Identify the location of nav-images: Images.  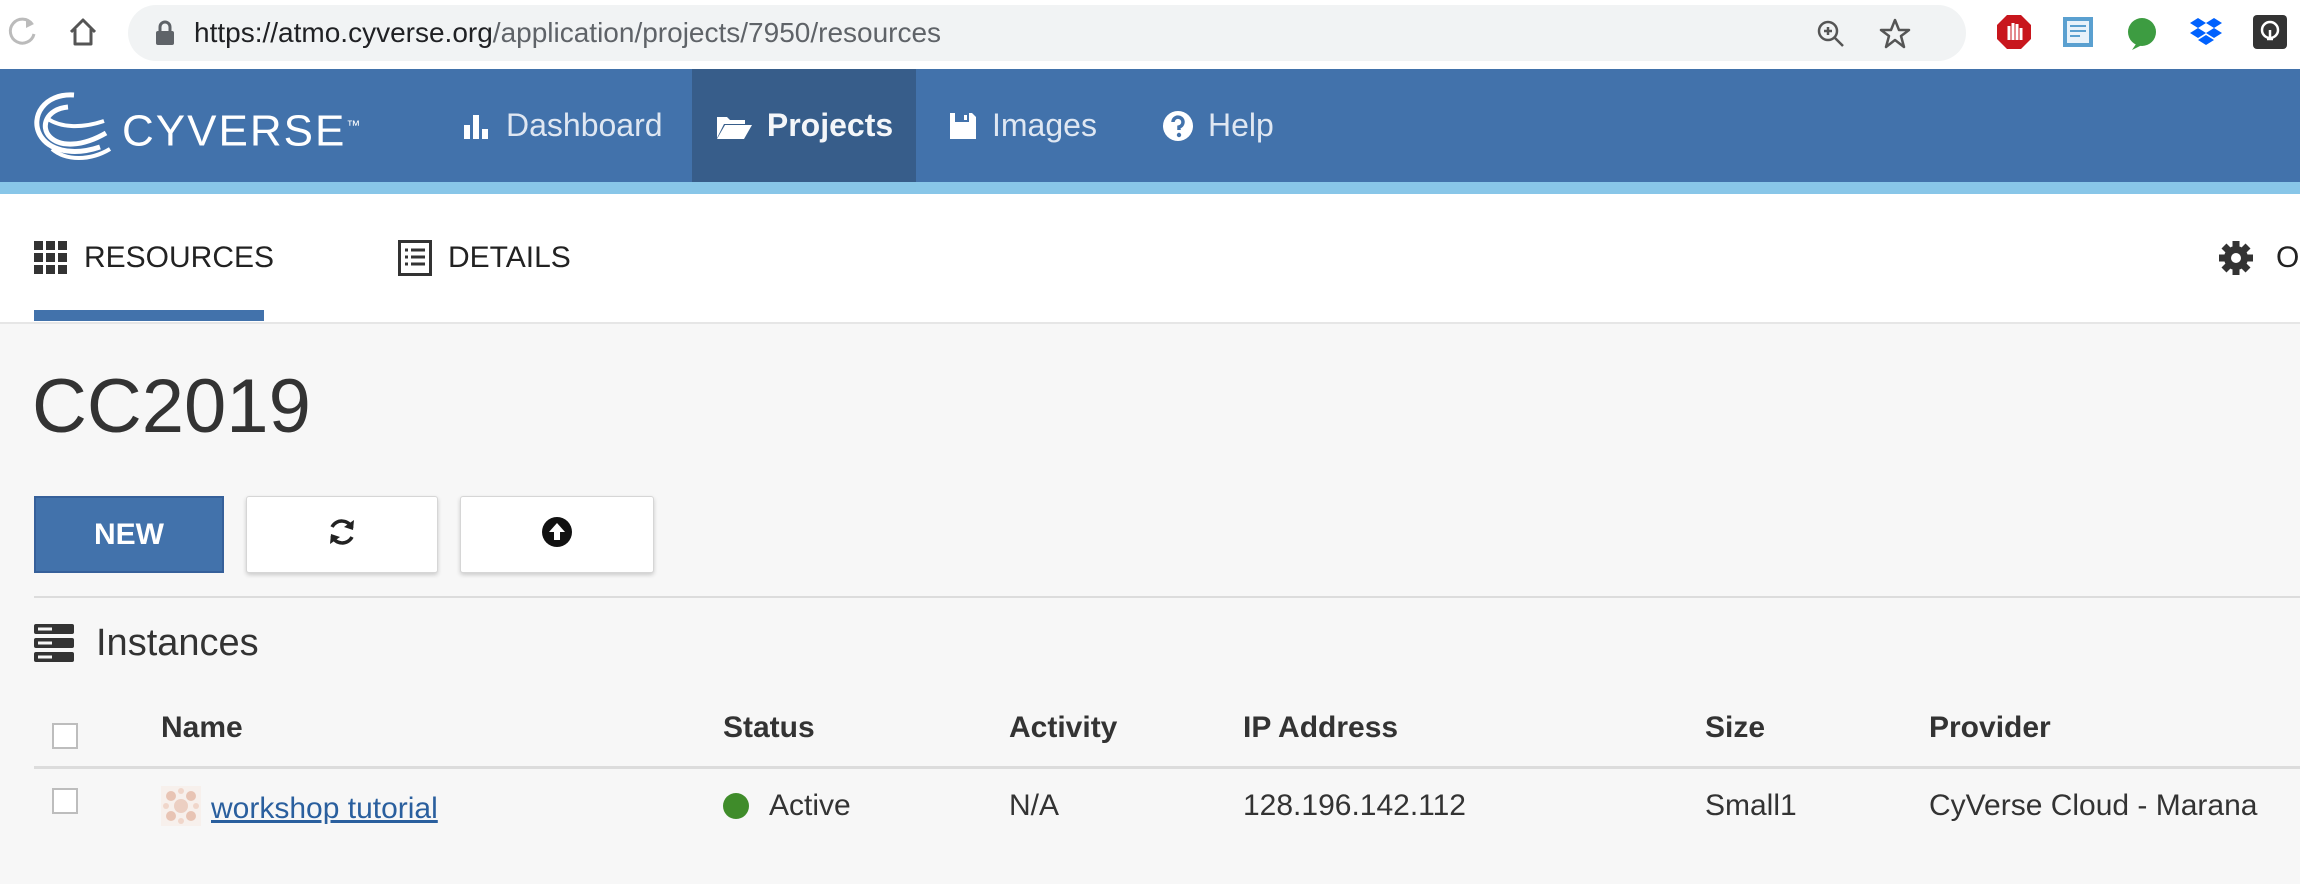
(1022, 125).